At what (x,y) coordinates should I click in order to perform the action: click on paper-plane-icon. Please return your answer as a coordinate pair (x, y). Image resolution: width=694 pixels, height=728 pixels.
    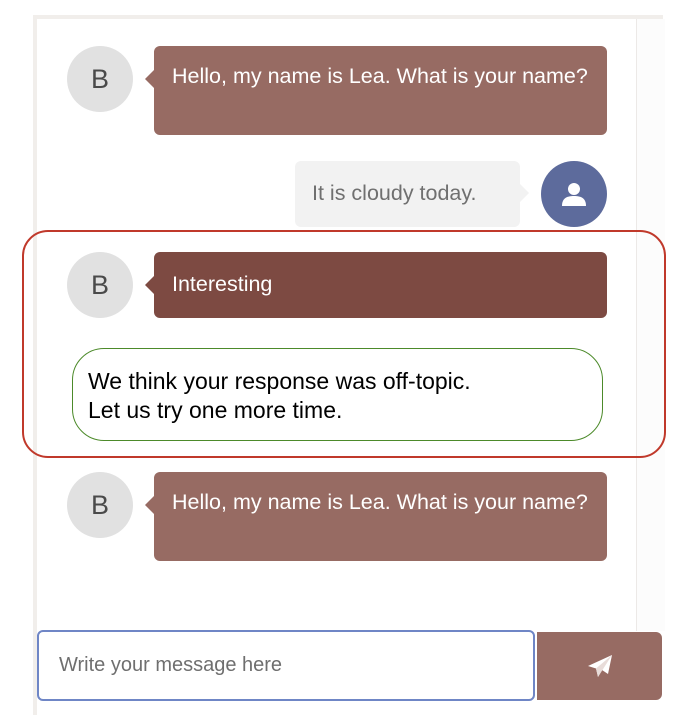
    Looking at the image, I should click on (599, 666).